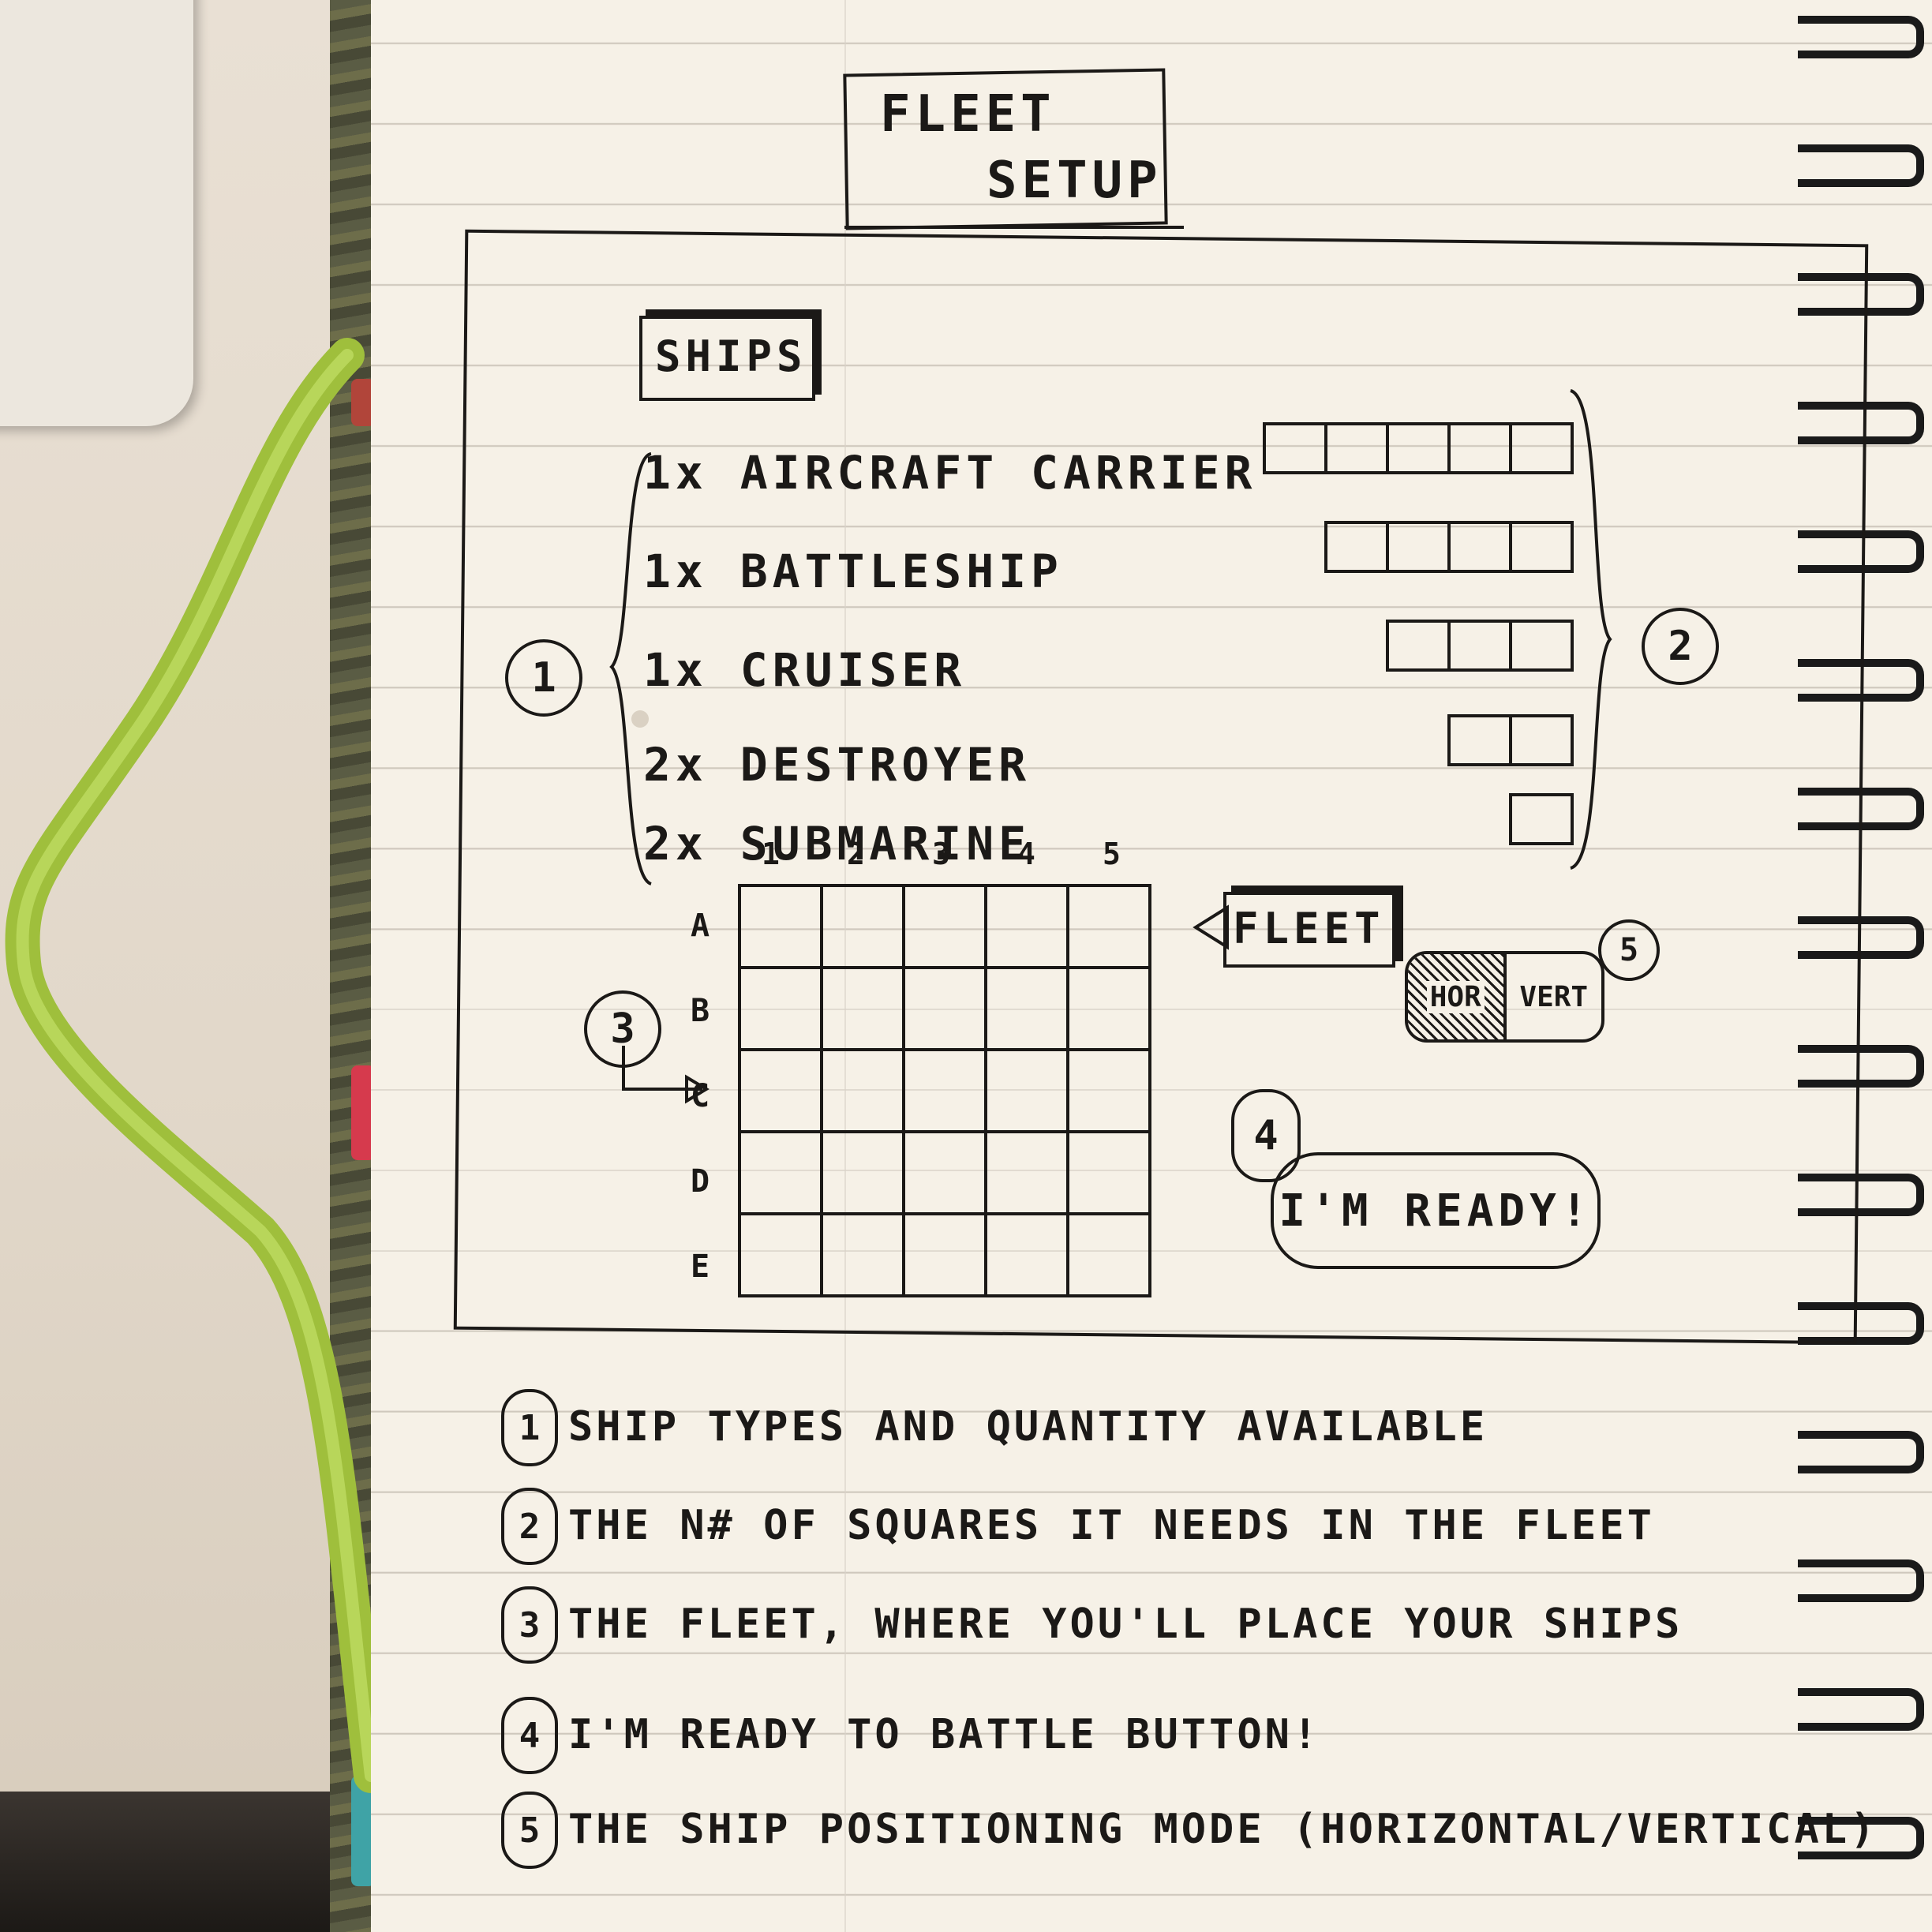  Describe the element at coordinates (529, 1830) in the screenshot. I see `note-number-marker: 5` at that location.